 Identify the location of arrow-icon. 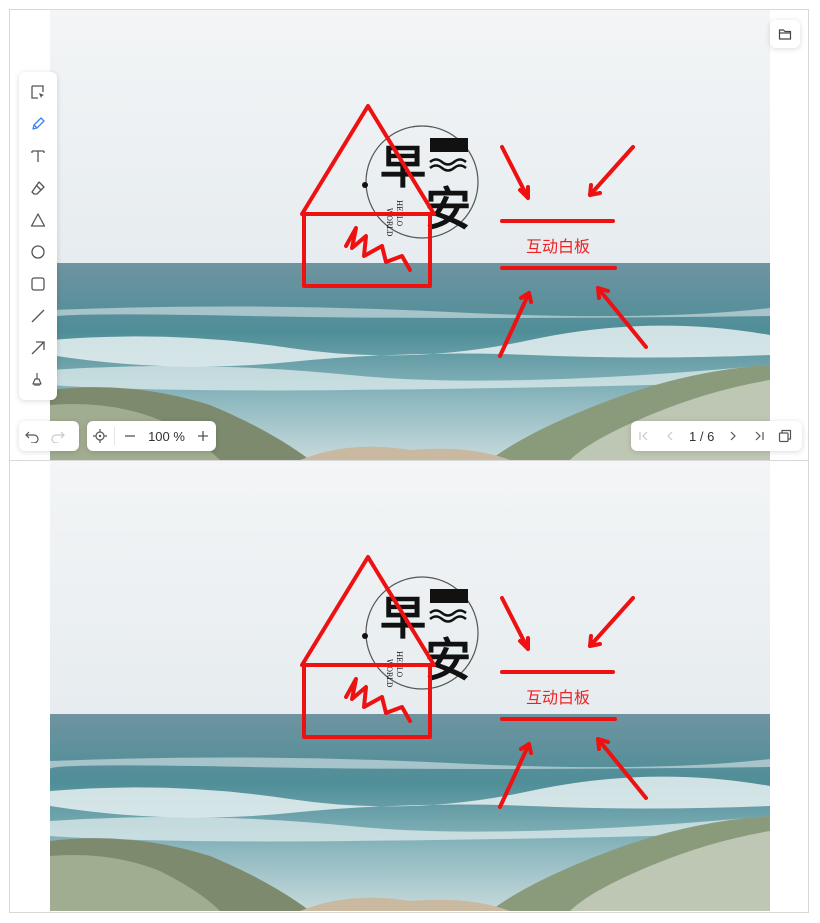
(38, 348).